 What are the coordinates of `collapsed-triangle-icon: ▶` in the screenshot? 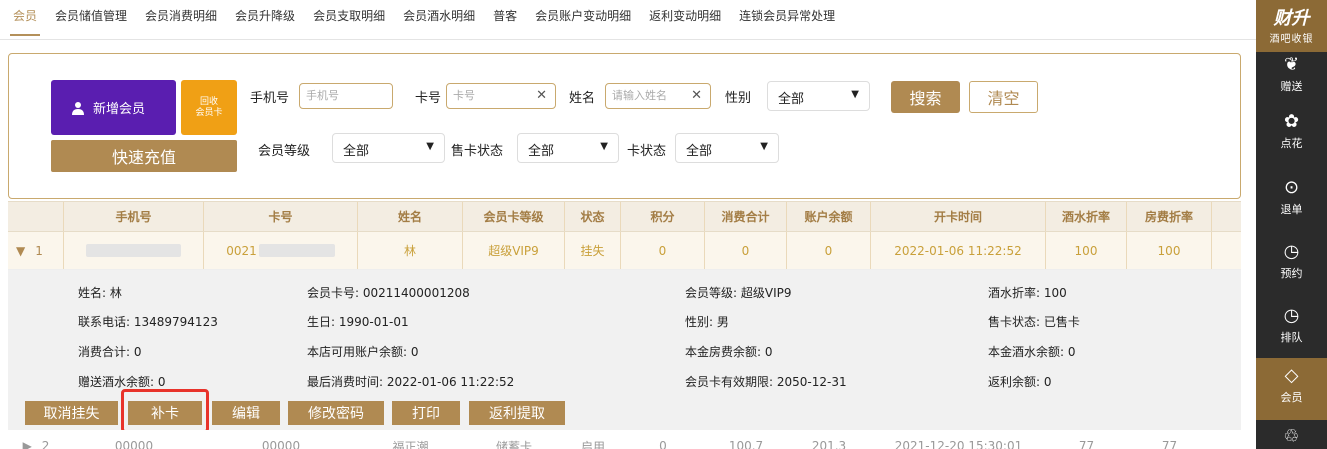 It's located at (27, 444).